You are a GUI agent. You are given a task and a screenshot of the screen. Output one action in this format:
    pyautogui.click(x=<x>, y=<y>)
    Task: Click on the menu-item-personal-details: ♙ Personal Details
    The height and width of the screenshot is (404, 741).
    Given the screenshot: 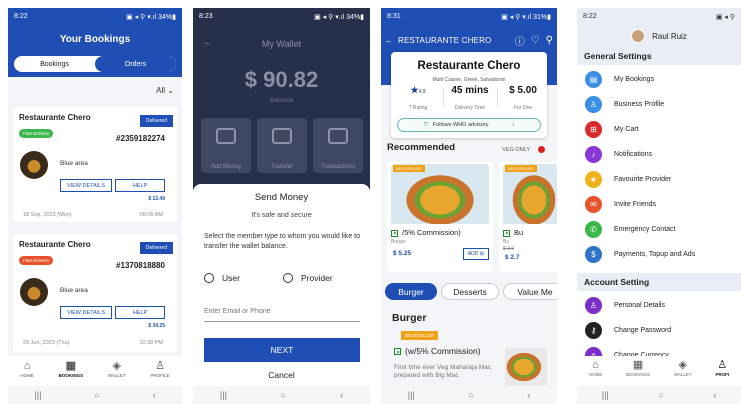 What is the action you would take?
    pyautogui.click(x=659, y=305)
    